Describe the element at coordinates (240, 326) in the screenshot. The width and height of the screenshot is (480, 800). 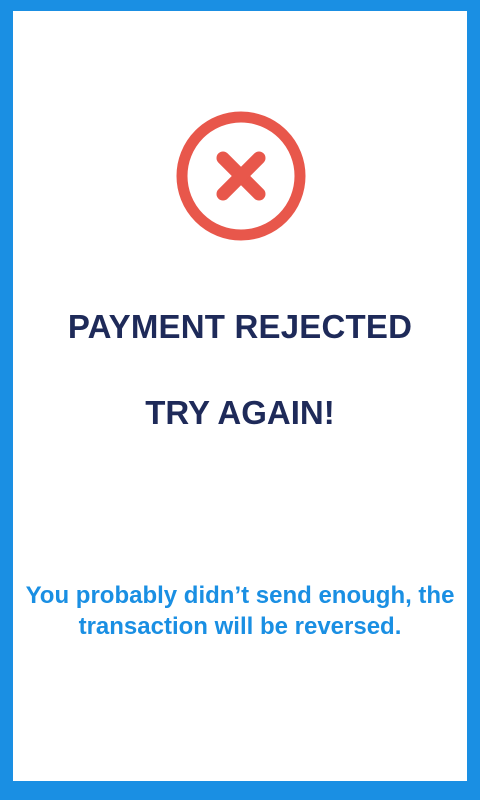
I see `payment-rejected-title: PAYMENT REJECTED` at that location.